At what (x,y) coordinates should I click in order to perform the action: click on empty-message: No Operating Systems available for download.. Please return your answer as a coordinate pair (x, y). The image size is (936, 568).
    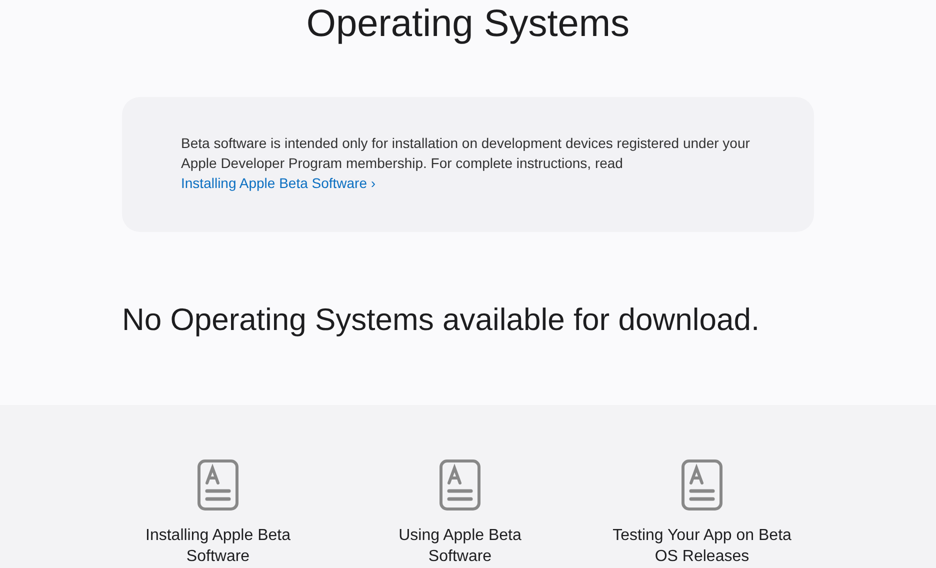
    Looking at the image, I should click on (441, 320).